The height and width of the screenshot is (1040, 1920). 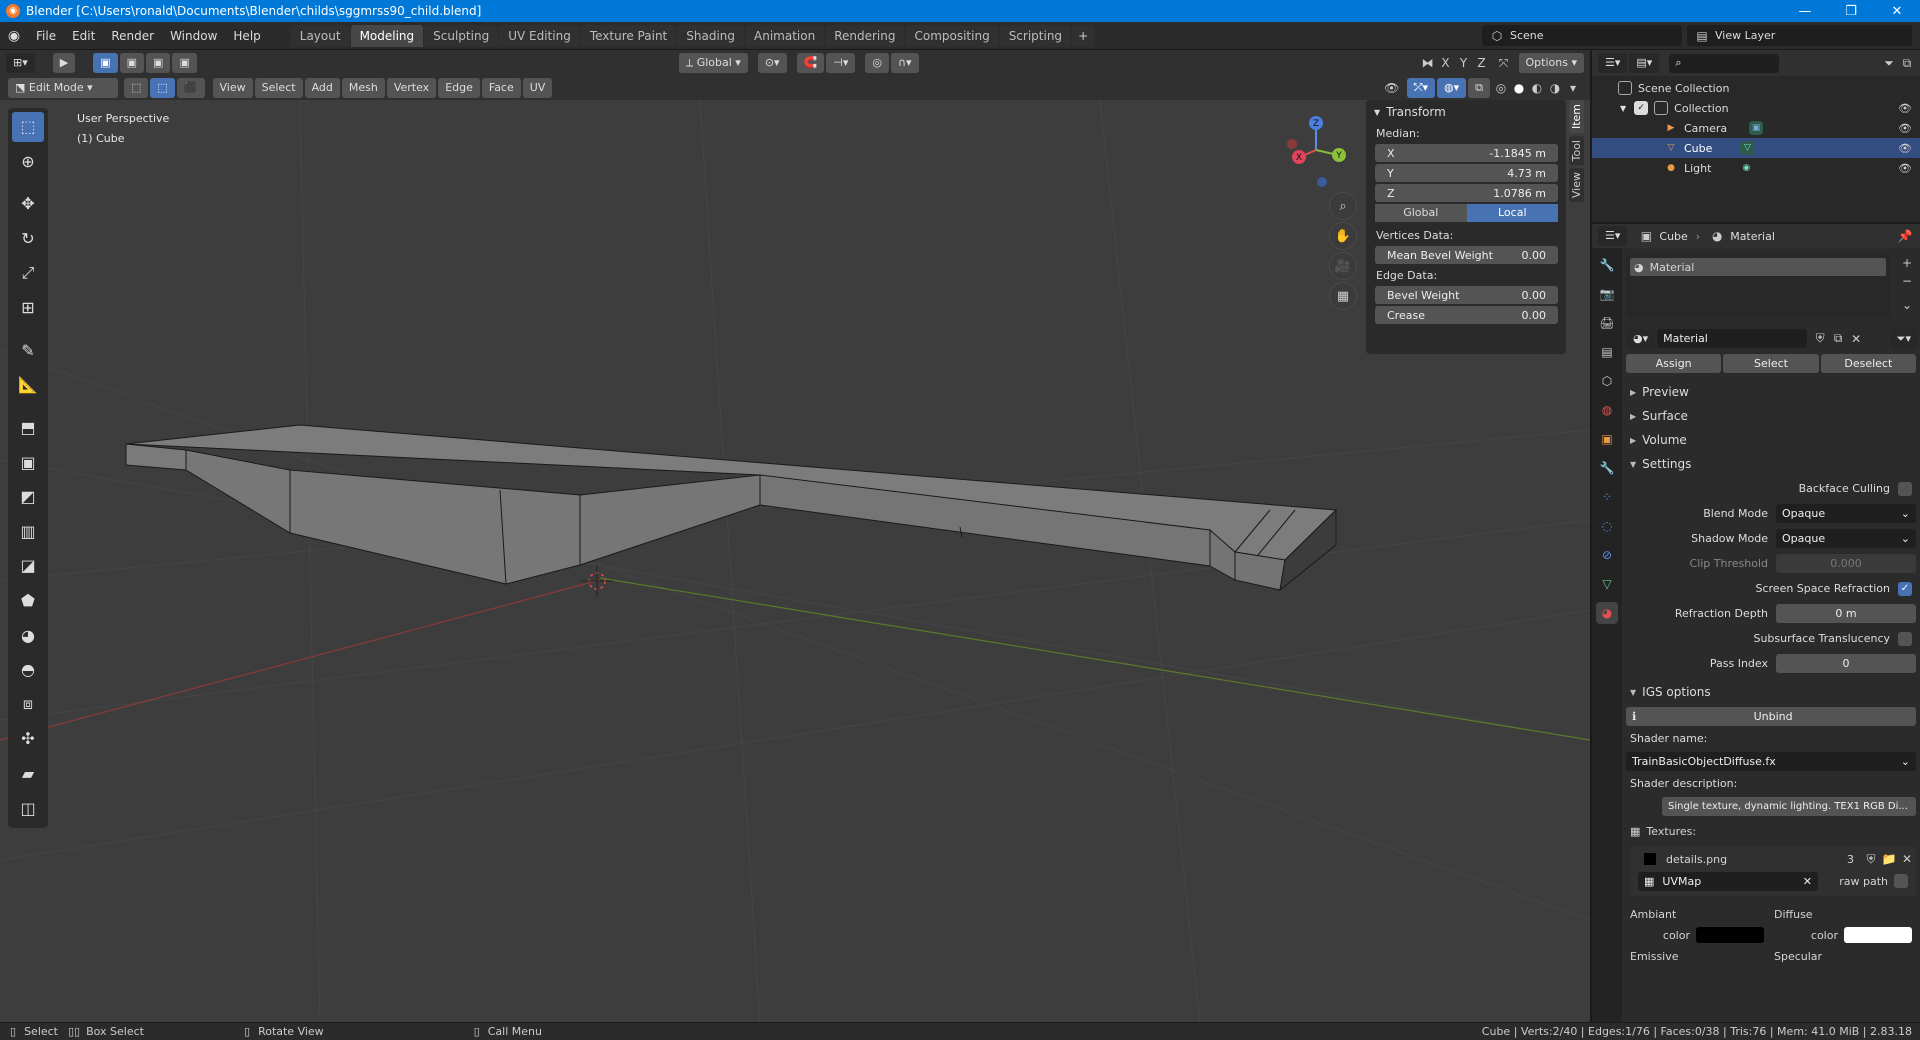 What do you see at coordinates (14, 36) in the screenshot?
I see `blender-menu-icon: ◉` at bounding box center [14, 36].